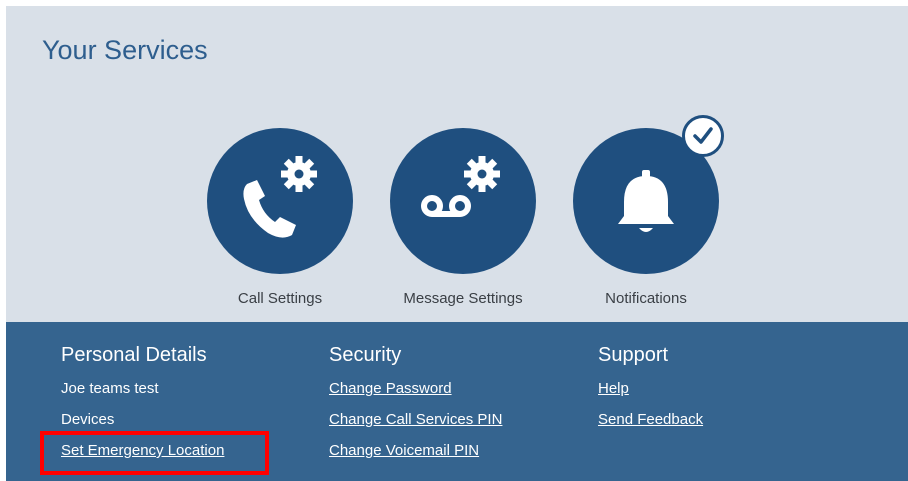 The width and height of the screenshot is (908, 481). What do you see at coordinates (460, 186) in the screenshot?
I see `voicemail-gear-icon` at bounding box center [460, 186].